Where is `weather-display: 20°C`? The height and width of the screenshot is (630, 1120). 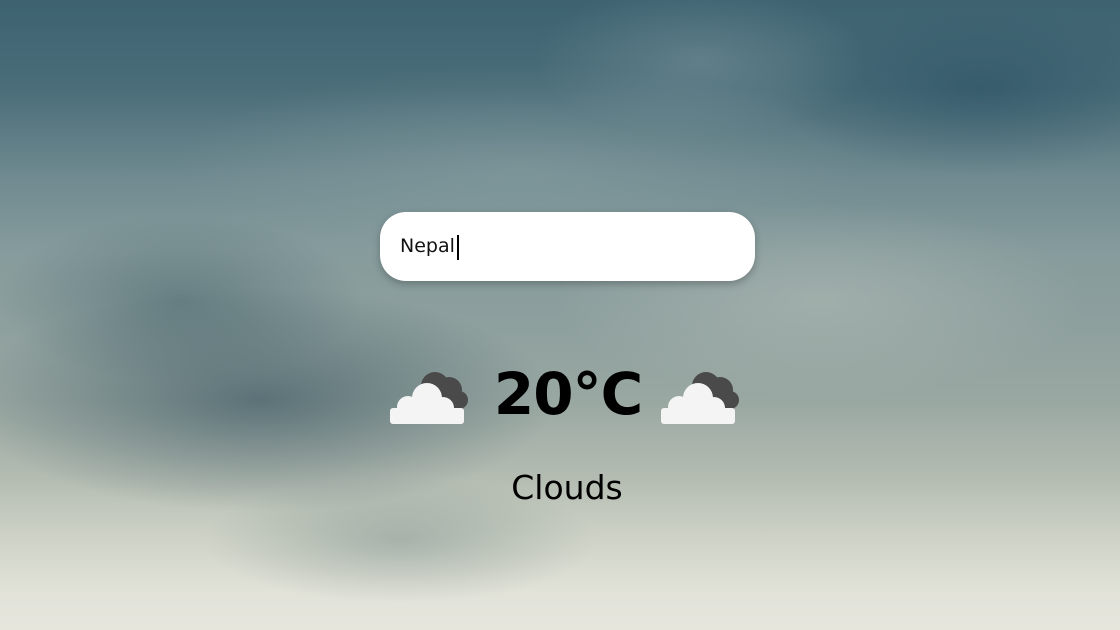
weather-display: 20°C is located at coordinates (567, 394).